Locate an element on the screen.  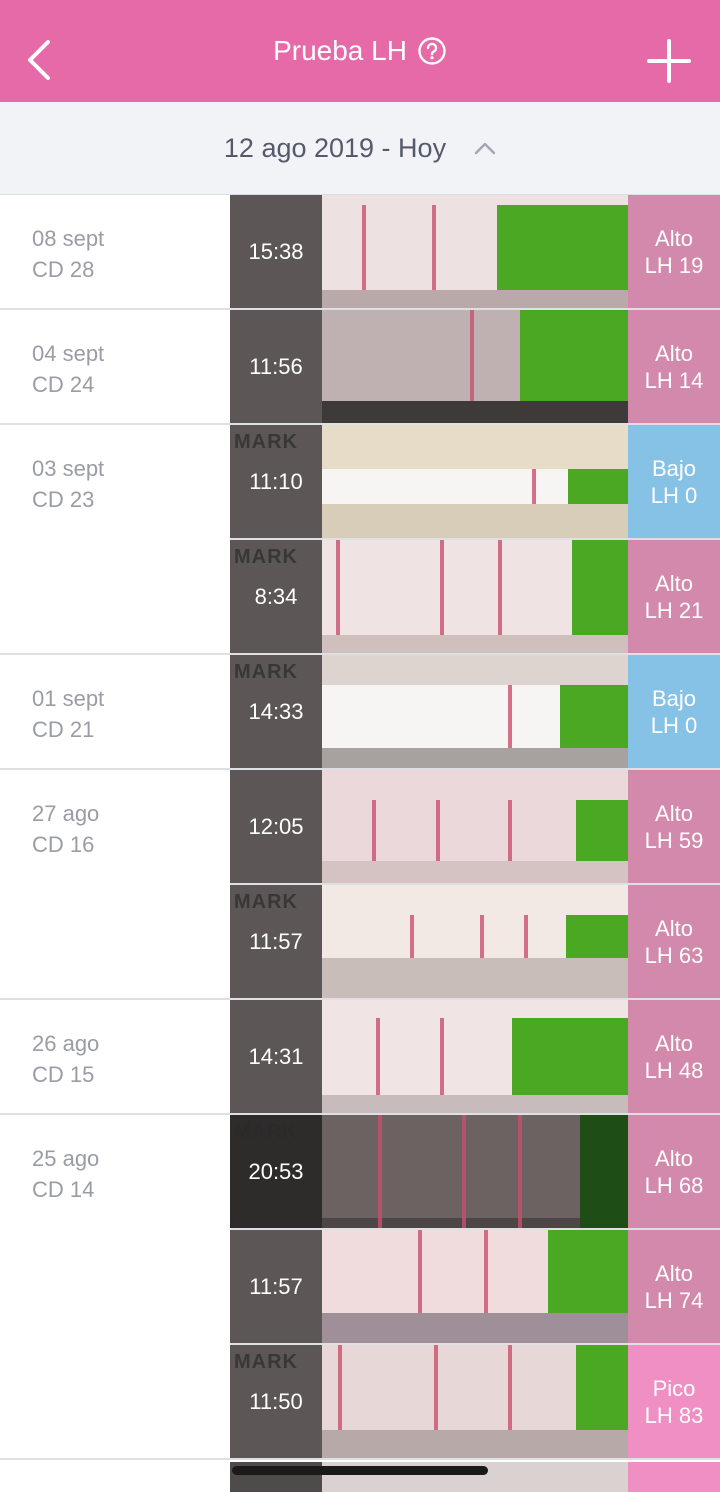
lh-value: LH 74 is located at coordinates (674, 1300).